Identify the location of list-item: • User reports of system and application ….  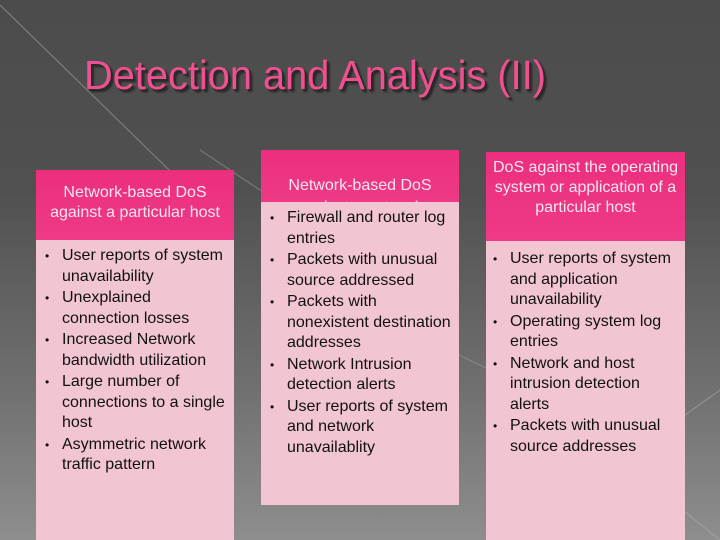
(582, 279).